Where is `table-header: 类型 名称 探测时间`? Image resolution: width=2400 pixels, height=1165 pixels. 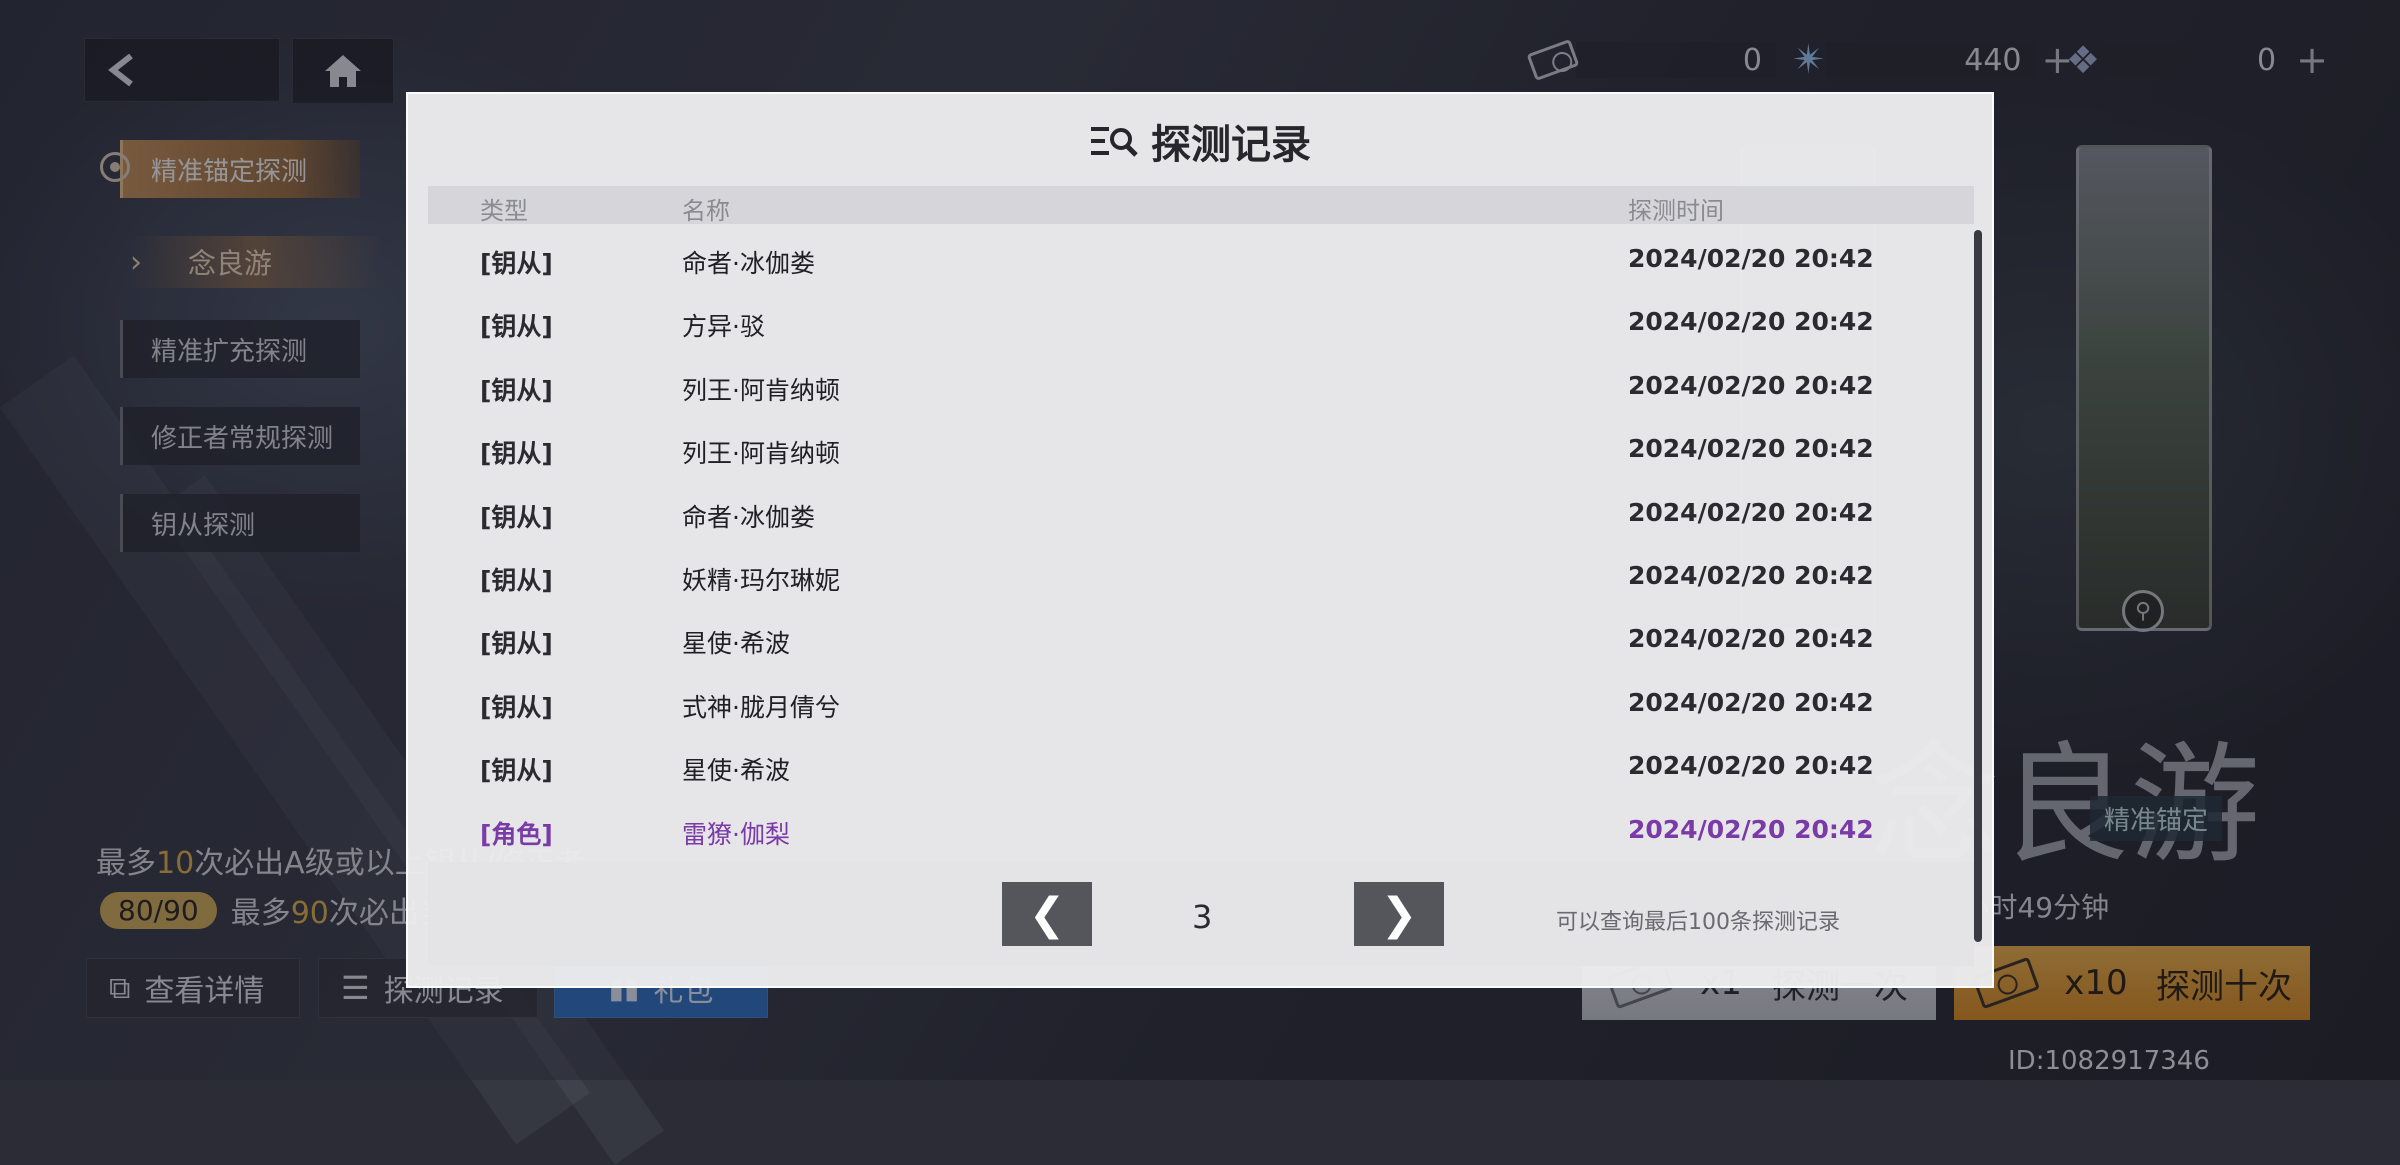
table-header: 类型 名称 探测时间 is located at coordinates (1201, 205).